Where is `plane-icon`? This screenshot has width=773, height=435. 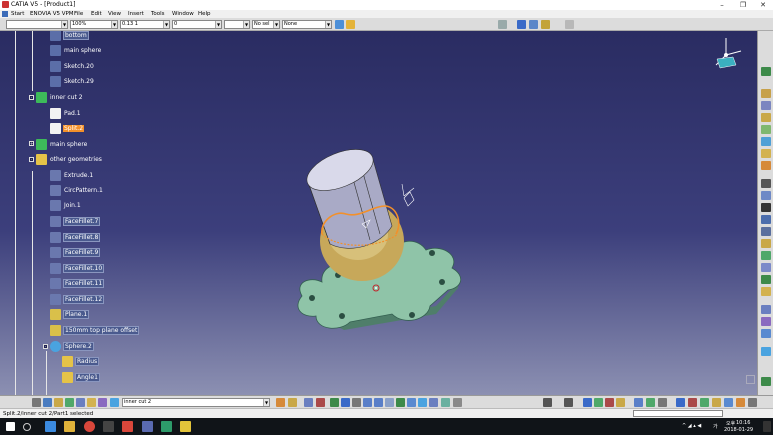
plane-icon is located at coordinates (545, 24).